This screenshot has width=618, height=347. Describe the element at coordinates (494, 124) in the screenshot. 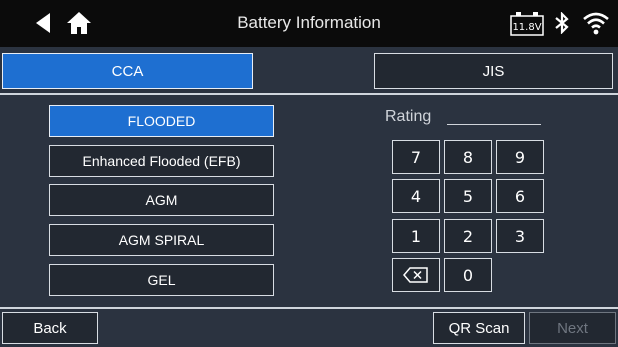

I see `rating-input-line` at that location.